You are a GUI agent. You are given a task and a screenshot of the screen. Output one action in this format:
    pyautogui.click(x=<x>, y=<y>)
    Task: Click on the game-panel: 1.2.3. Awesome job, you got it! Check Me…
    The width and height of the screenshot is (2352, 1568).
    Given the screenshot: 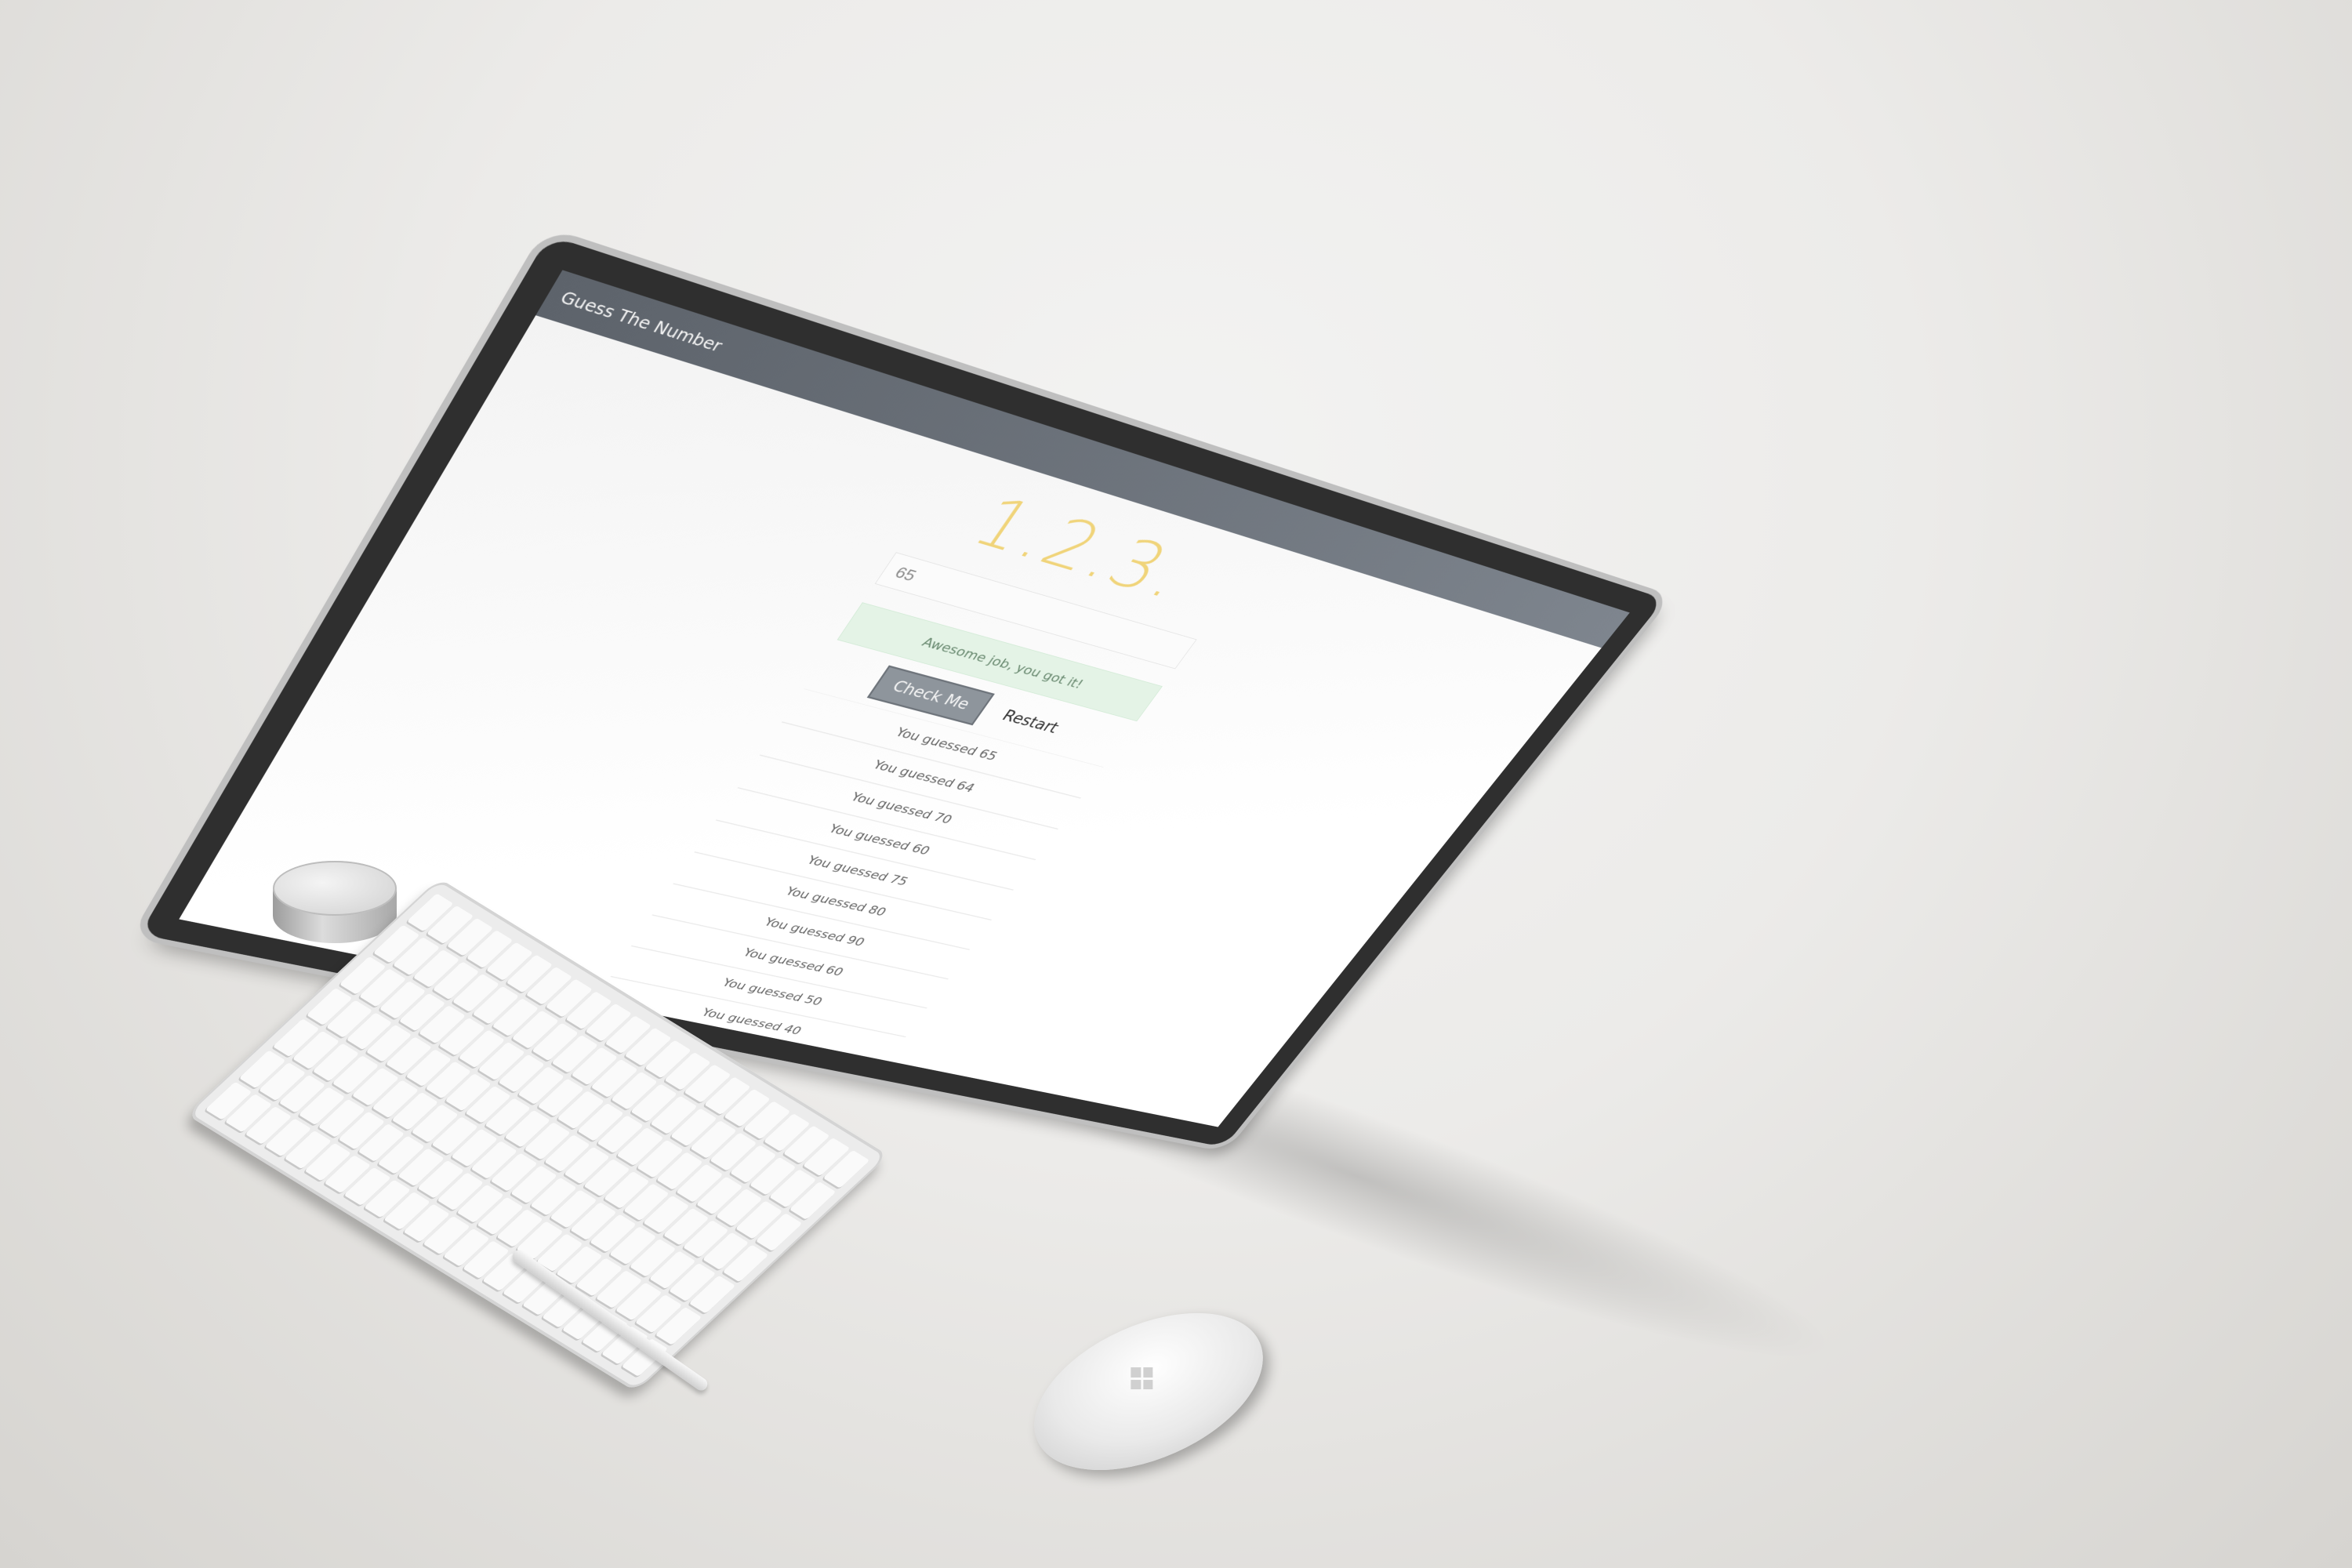 What is the action you would take?
    pyautogui.click(x=930, y=754)
    